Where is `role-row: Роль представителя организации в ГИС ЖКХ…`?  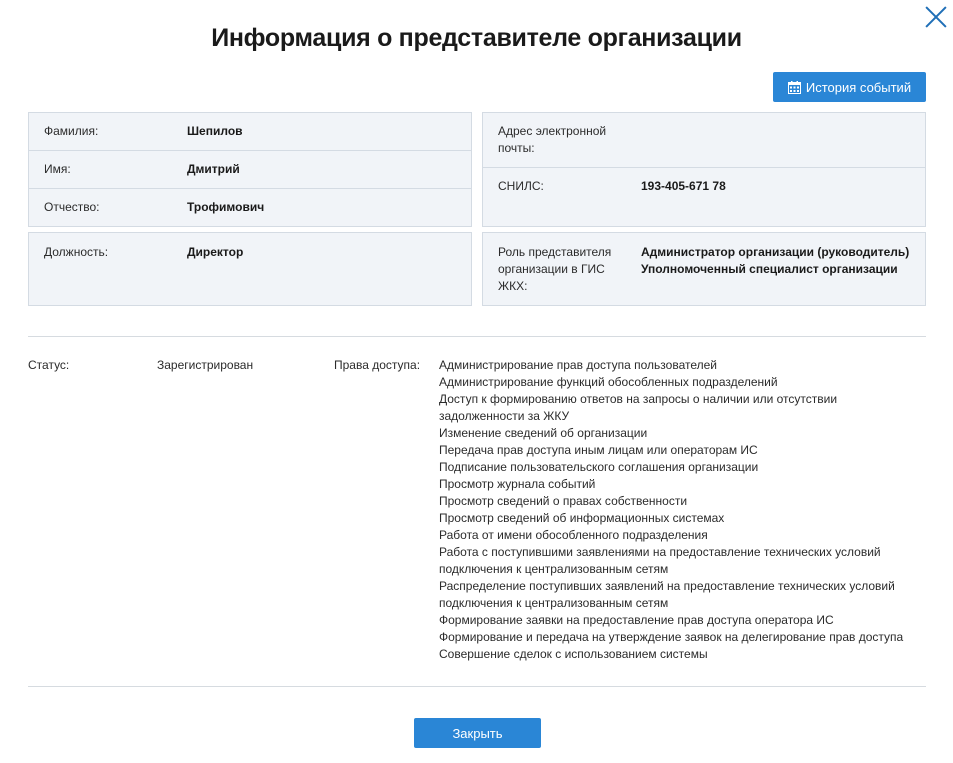
role-row: Роль представителя организации в ГИС ЖКХ… is located at coordinates (704, 269).